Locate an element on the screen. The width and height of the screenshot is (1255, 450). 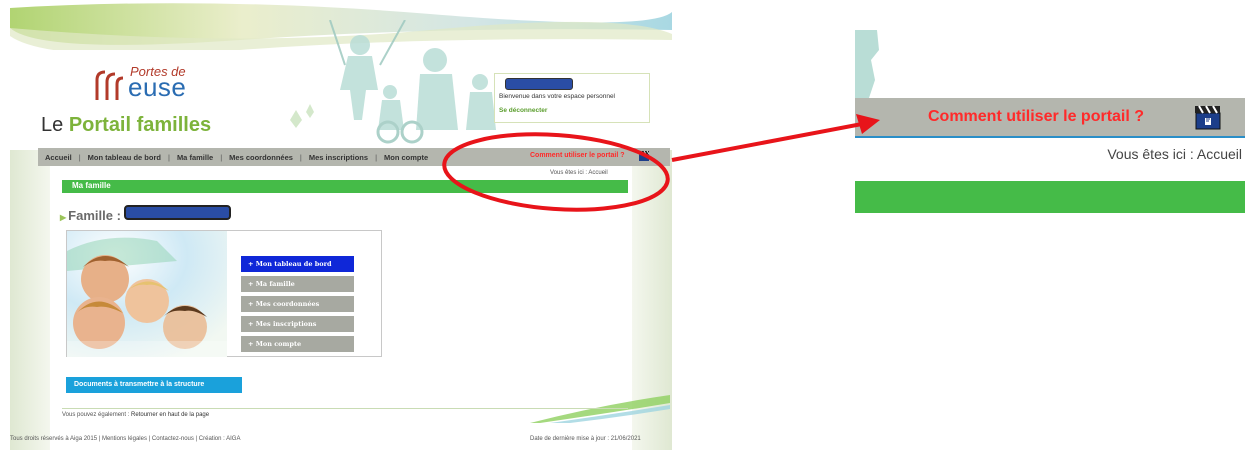
family-silhouettes-illustration is located at coordinates (393, 82).